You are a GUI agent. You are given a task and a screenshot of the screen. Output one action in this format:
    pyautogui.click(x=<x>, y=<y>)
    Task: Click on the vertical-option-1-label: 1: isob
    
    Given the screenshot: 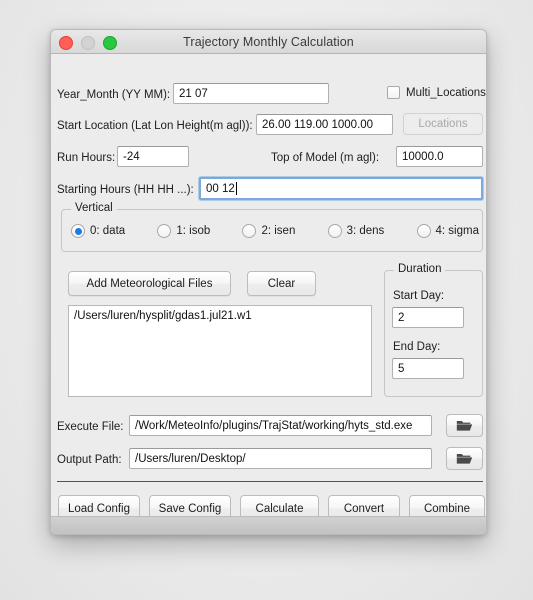 What is the action you would take?
    pyautogui.click(x=193, y=231)
    